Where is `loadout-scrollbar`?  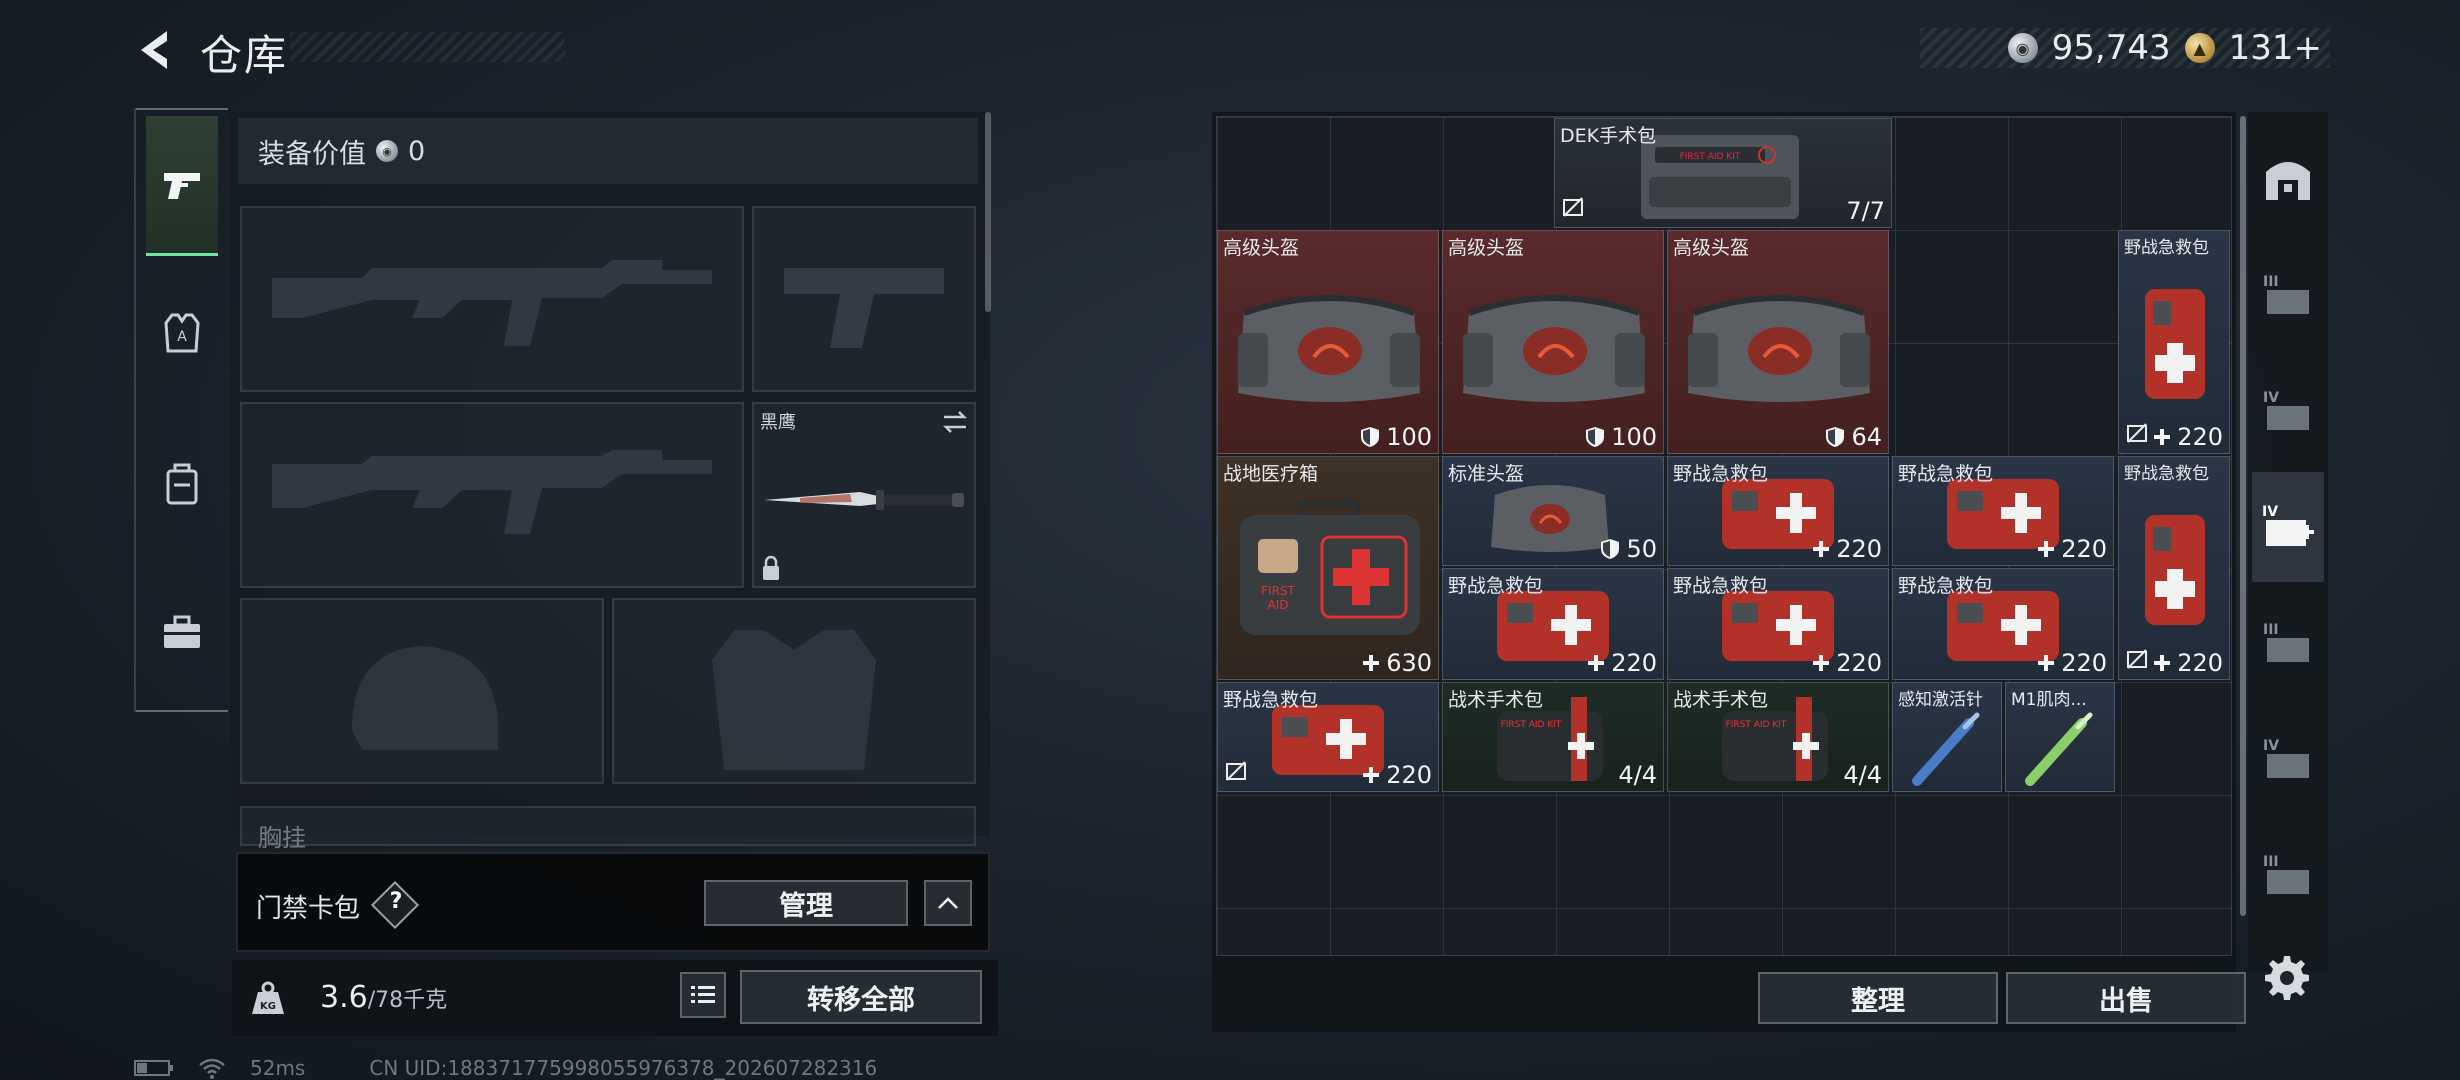 loadout-scrollbar is located at coordinates (988, 212).